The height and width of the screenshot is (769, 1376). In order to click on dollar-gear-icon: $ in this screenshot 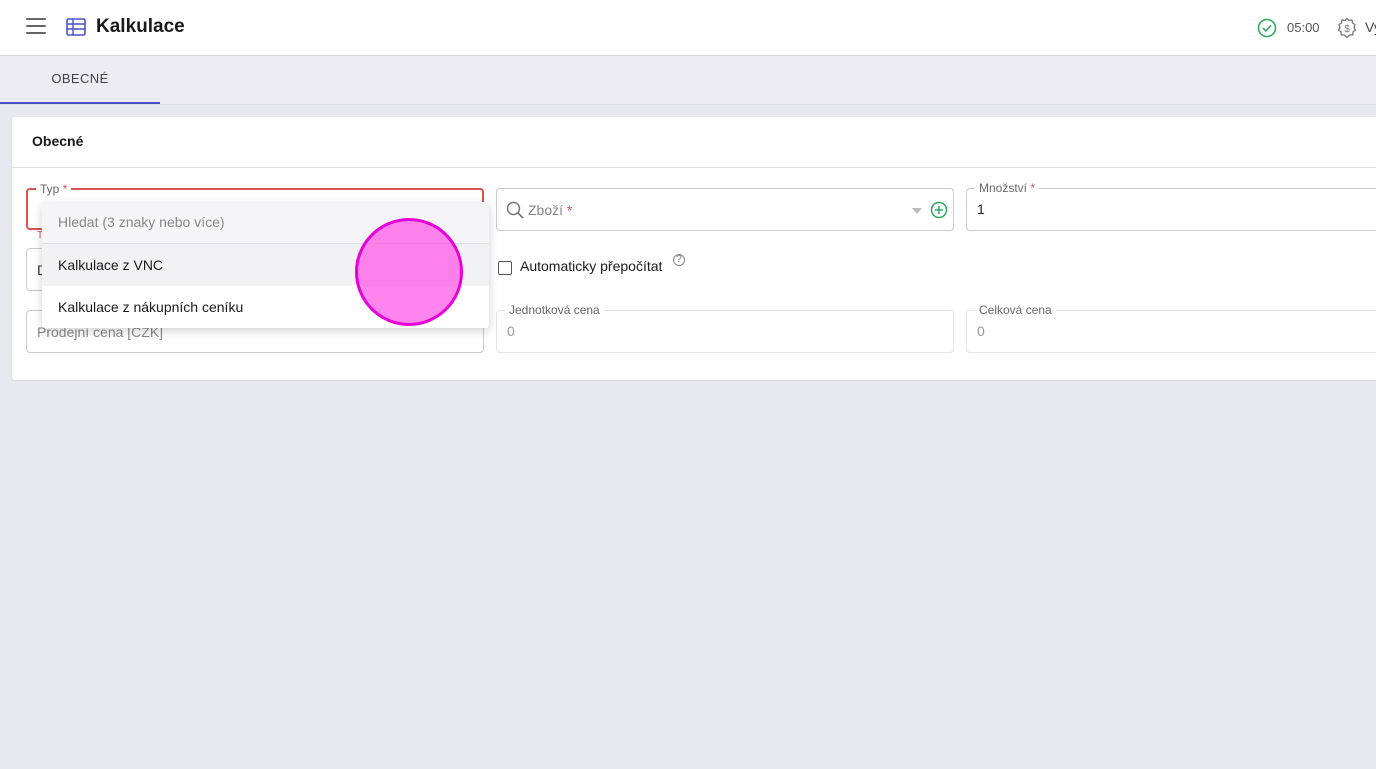, I will do `click(1347, 28)`.